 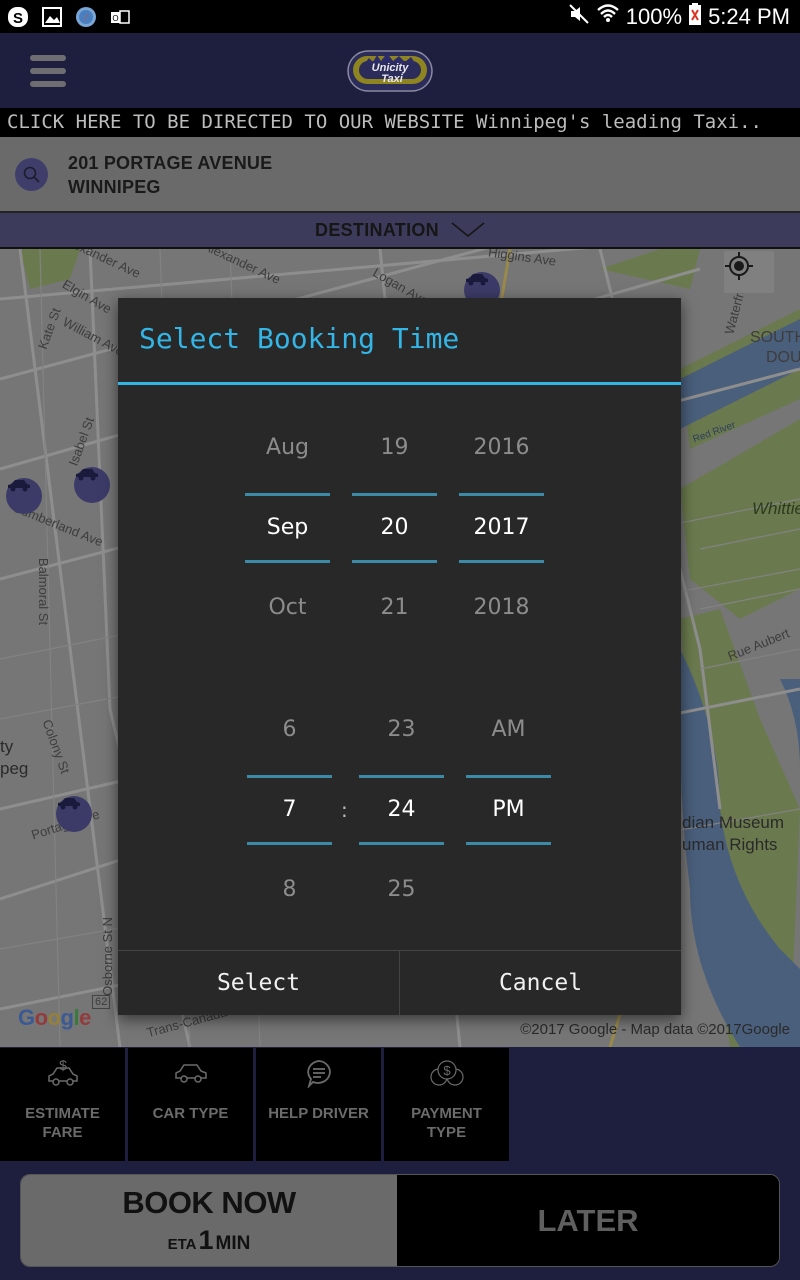 I want to click on destination-toggle: DESTINATION, so click(x=400, y=231).